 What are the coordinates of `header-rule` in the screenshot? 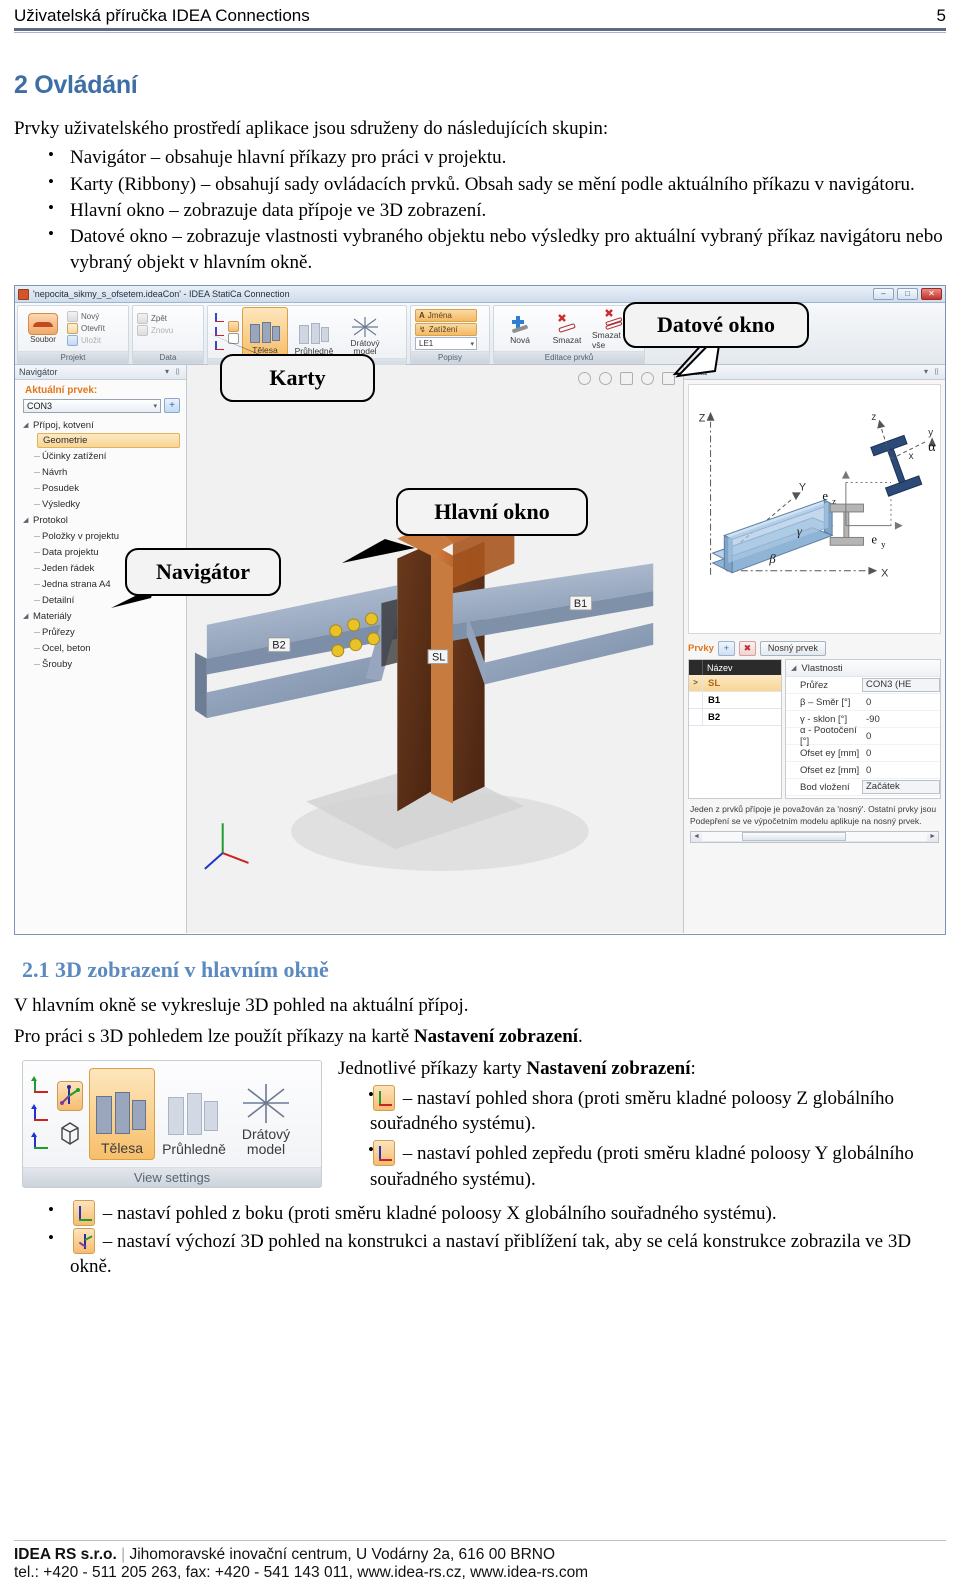 It's located at (480, 29).